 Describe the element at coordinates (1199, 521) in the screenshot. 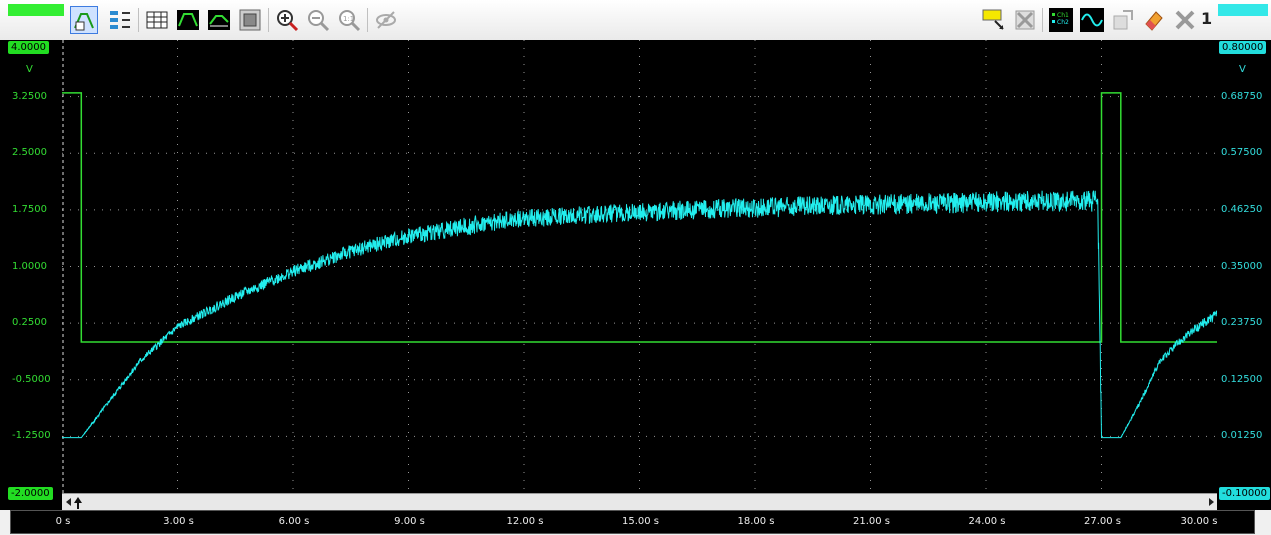

I see `x-axis-tick-label: 30.00 s` at that location.